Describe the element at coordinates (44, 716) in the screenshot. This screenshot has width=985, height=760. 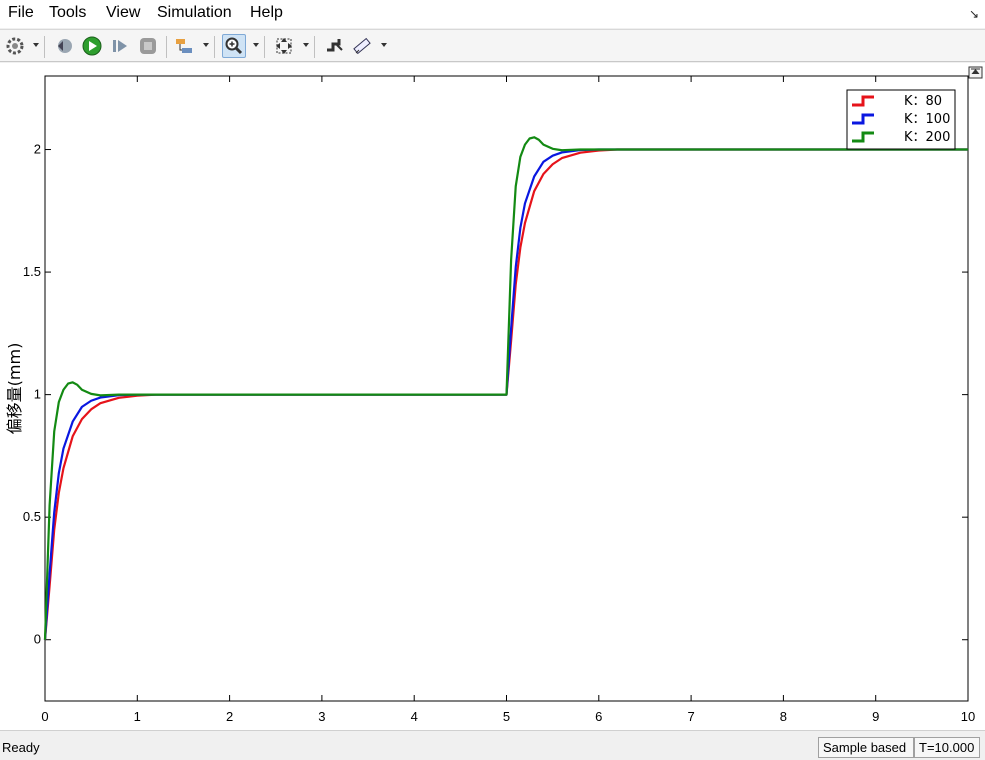
I see `x-tick-label: 0` at that location.